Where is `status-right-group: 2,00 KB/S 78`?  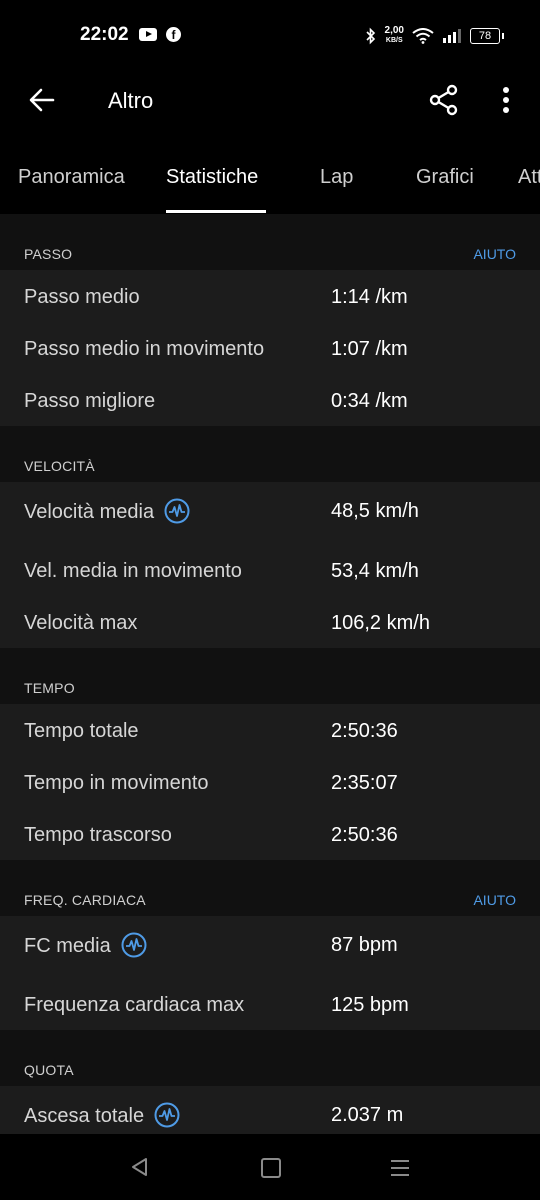
status-right-group: 2,00 KB/S 78 is located at coordinates (434, 36).